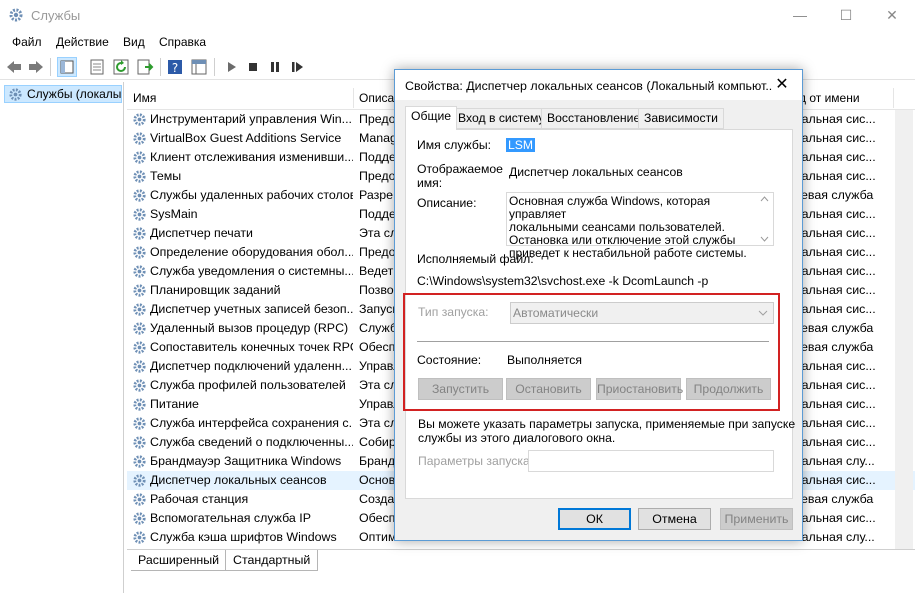 Image resolution: width=915 pixels, height=593 pixels. What do you see at coordinates (36, 67) in the screenshot?
I see `forward-arrow-icon` at bounding box center [36, 67].